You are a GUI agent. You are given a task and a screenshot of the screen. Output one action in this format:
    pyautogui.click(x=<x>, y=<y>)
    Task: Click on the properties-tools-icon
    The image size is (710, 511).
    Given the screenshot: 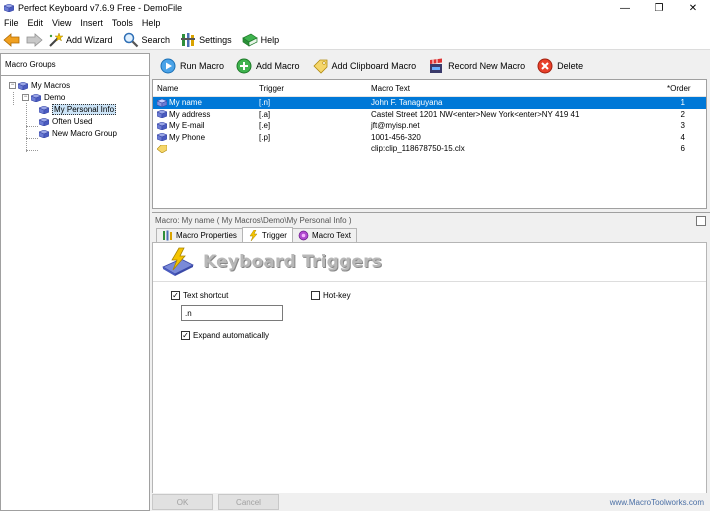 What is the action you would take?
    pyautogui.click(x=167, y=235)
    